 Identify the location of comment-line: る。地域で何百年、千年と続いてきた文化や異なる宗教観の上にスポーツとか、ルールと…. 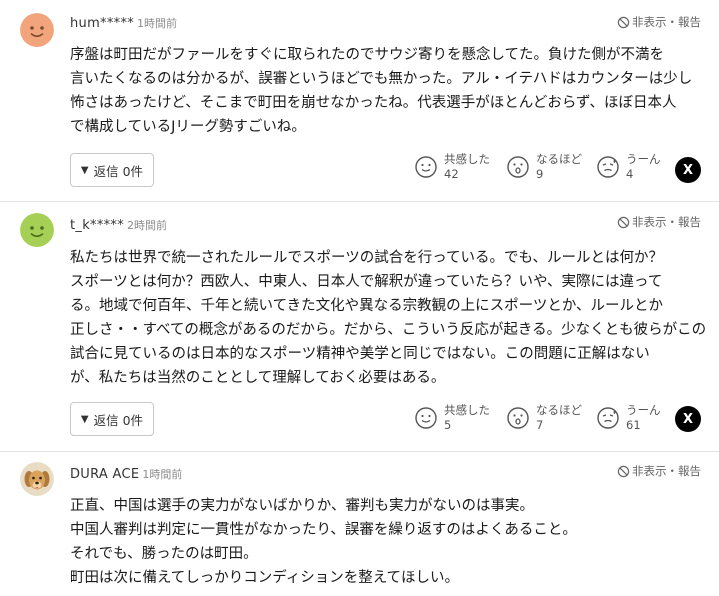
(367, 306).